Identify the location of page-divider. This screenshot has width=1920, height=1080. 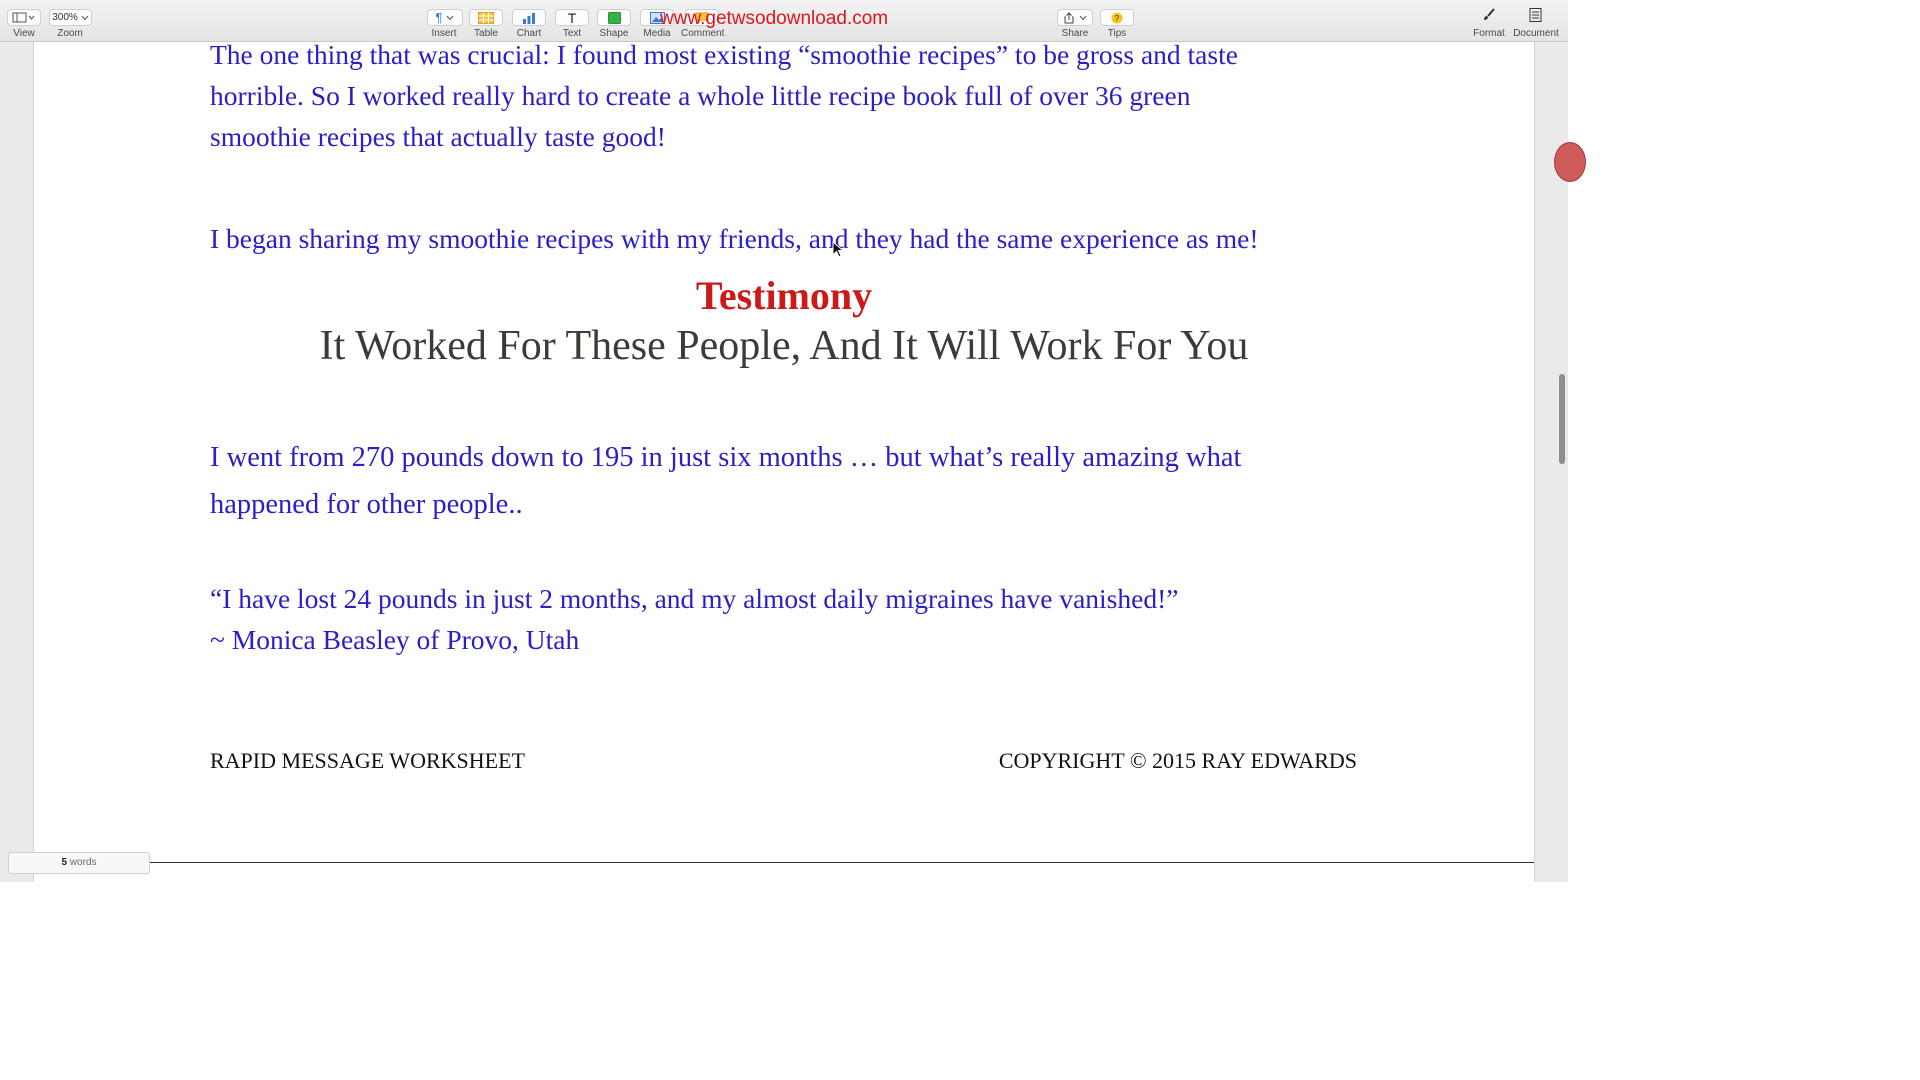
(841, 862).